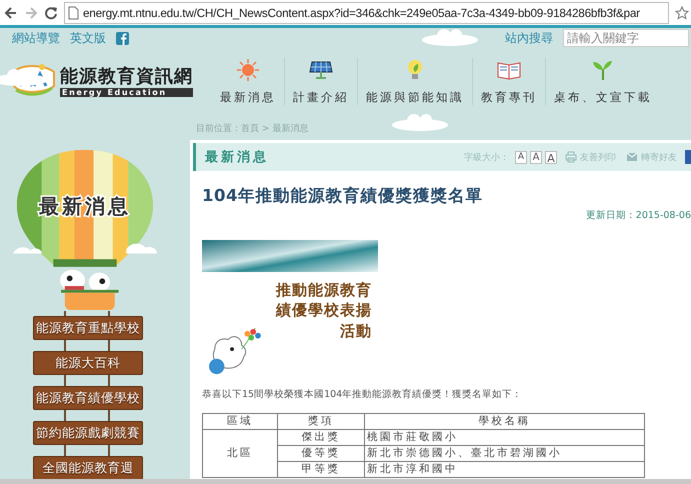 The image size is (691, 484). I want to click on reload-icon, so click(51, 13).